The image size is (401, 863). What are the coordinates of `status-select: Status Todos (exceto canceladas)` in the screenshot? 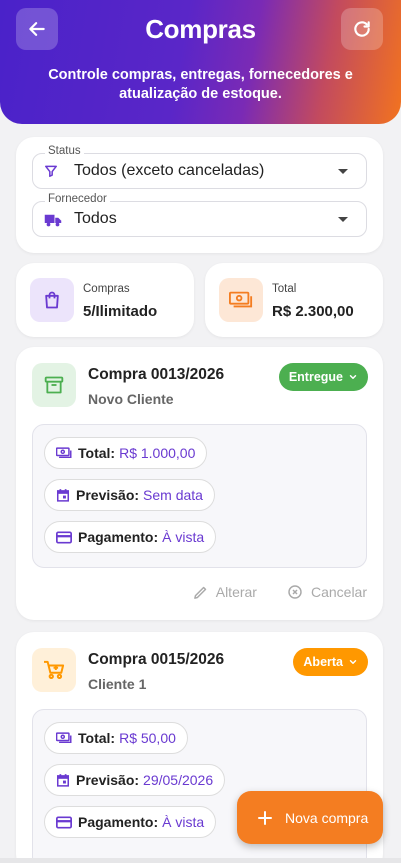 It's located at (199, 167).